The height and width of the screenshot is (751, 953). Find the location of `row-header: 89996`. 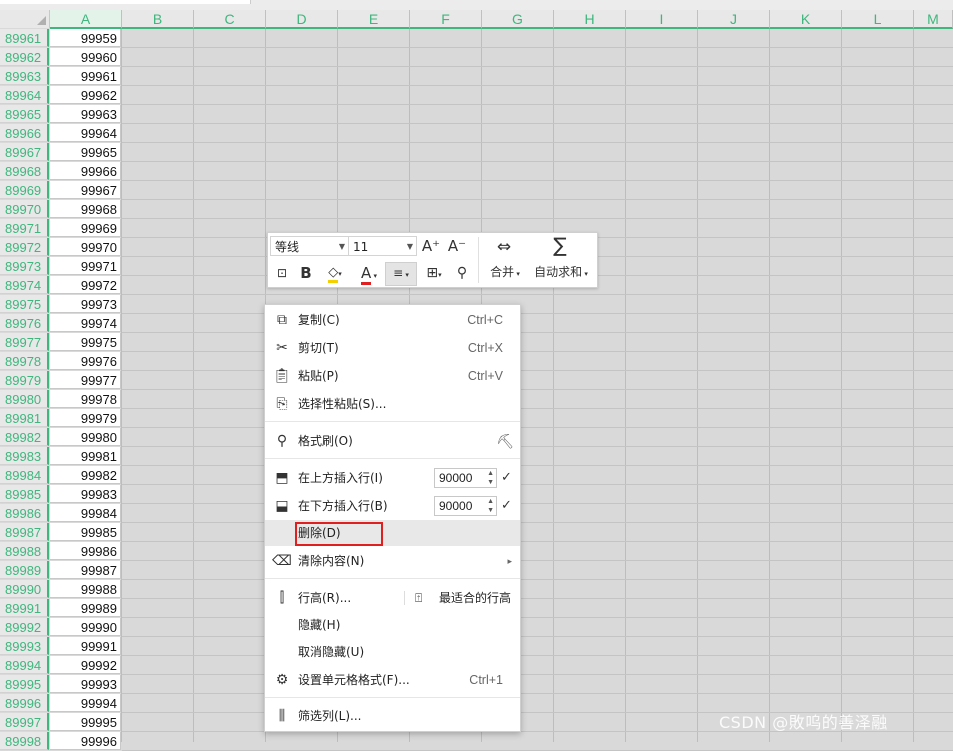

row-header: 89996 is located at coordinates (24, 703).